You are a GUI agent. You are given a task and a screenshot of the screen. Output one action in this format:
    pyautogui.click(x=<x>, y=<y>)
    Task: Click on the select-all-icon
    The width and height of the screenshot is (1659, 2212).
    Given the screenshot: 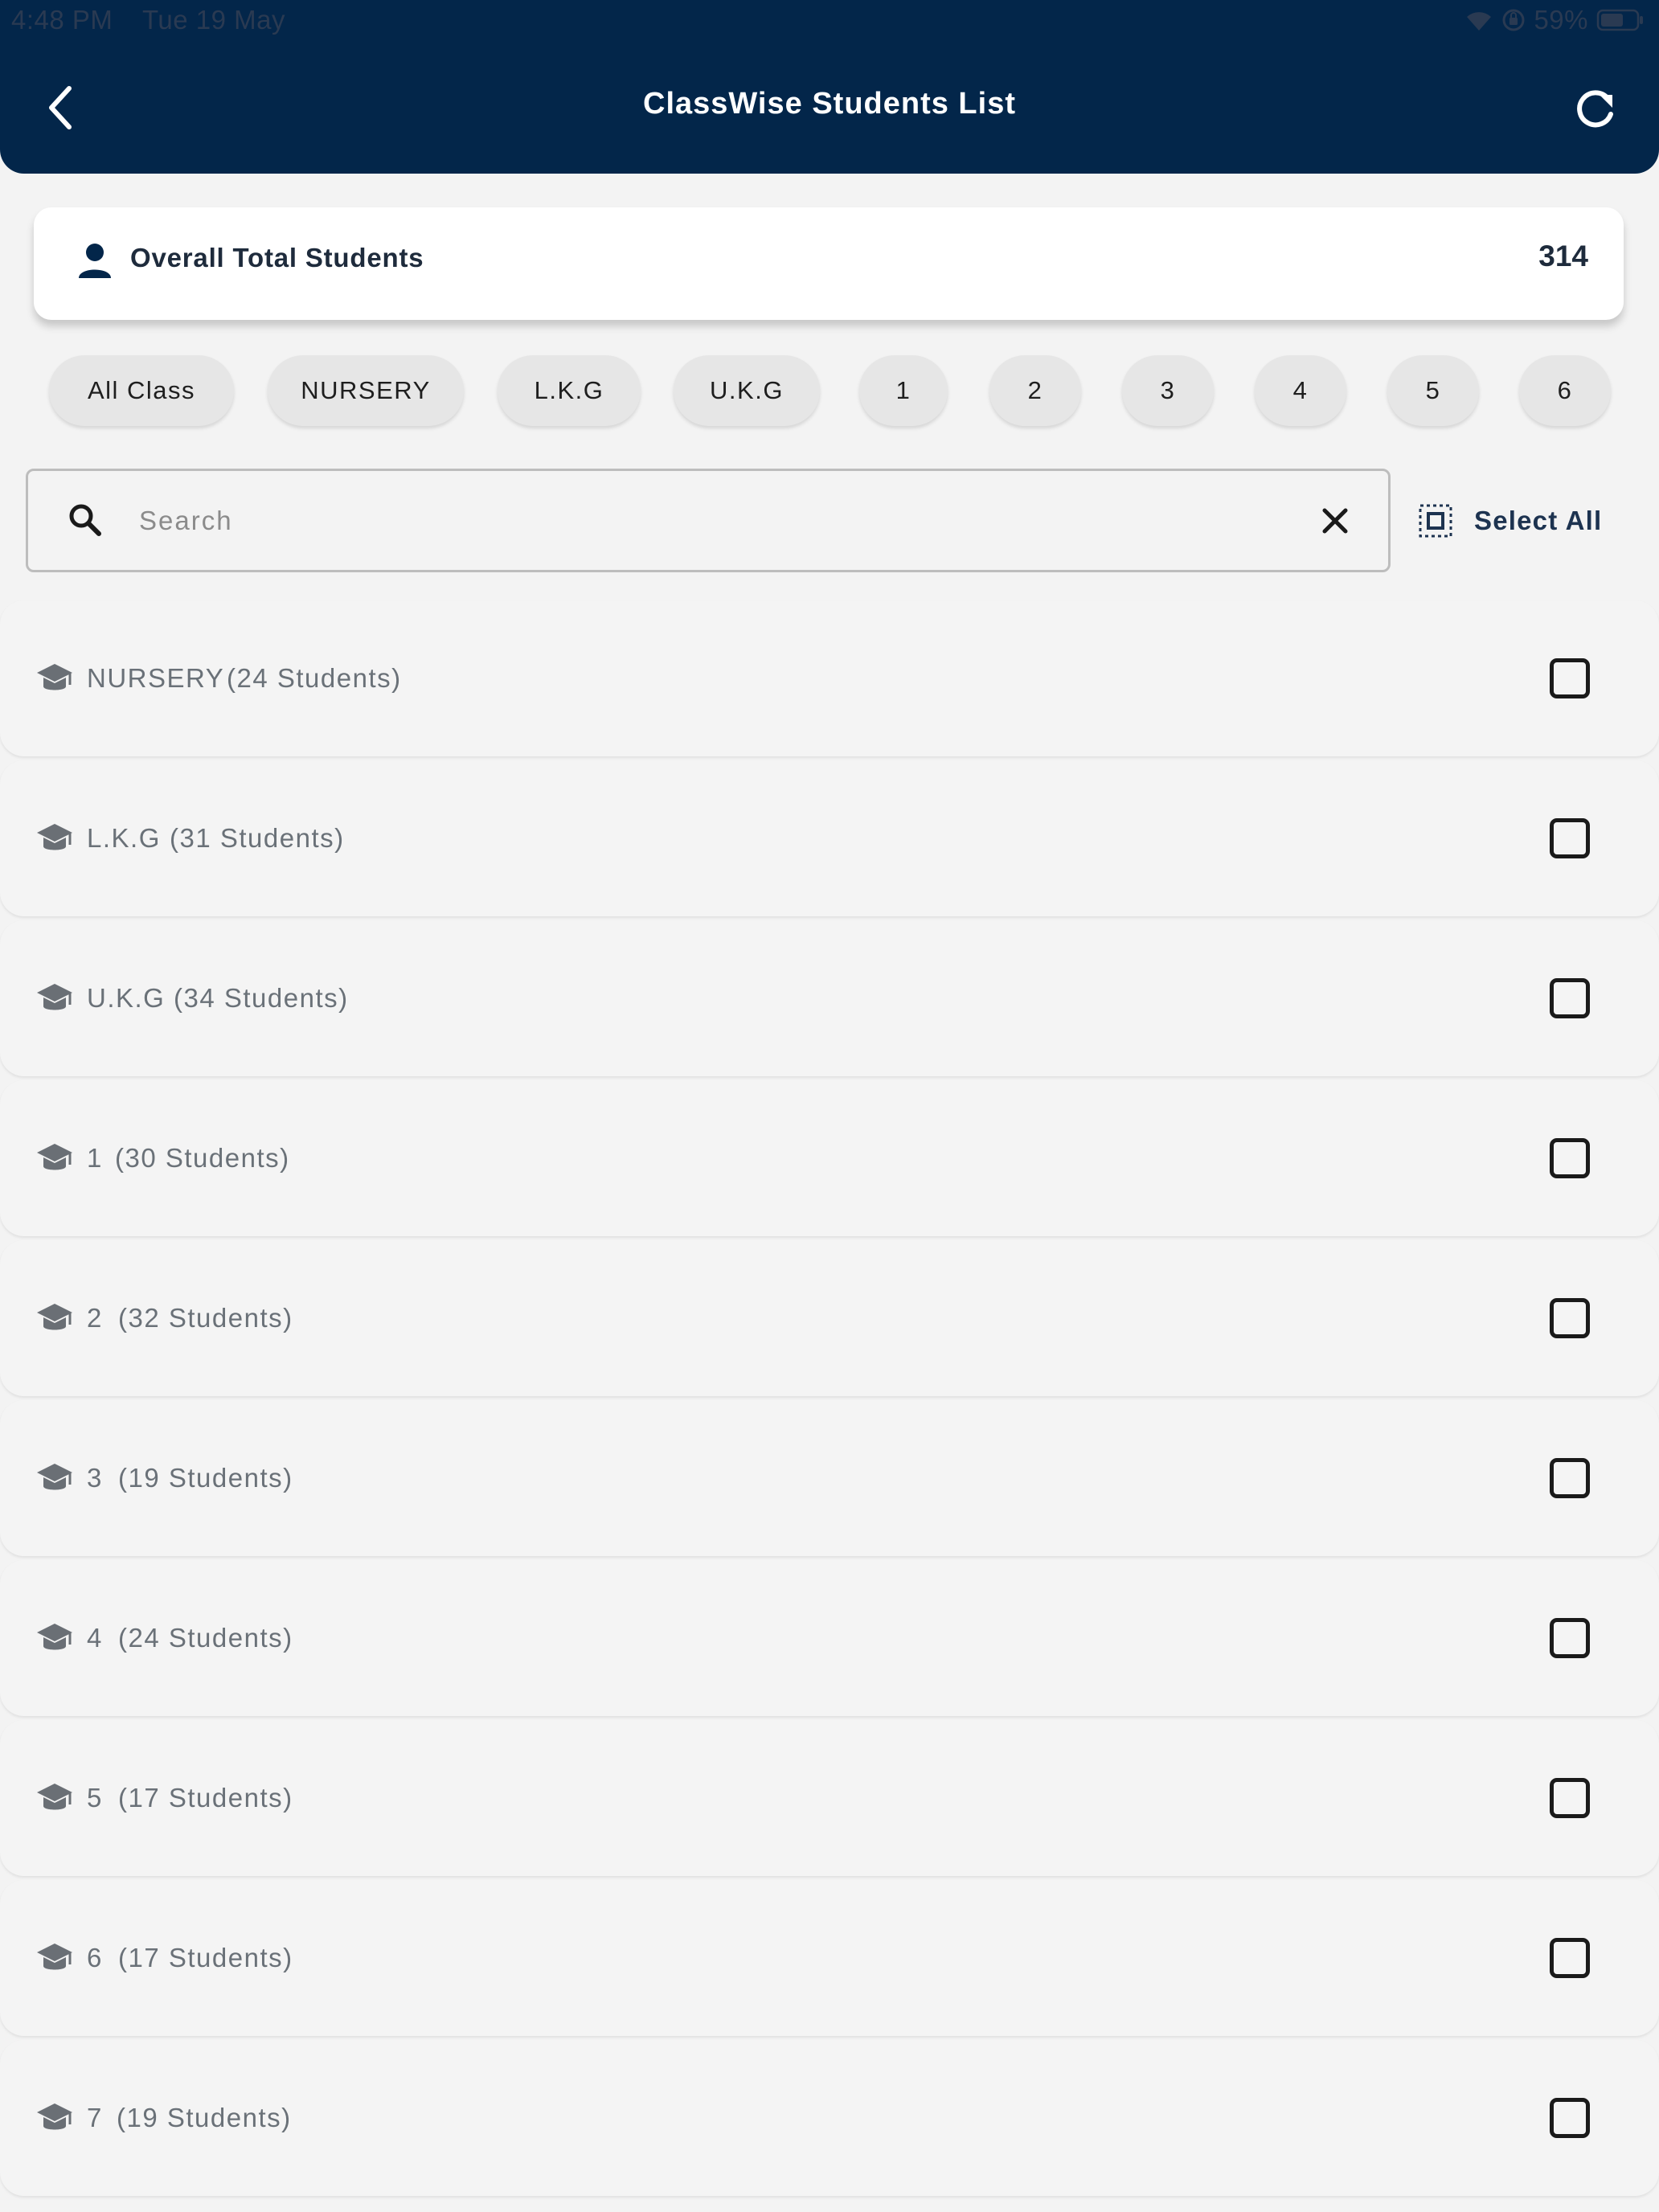 What is the action you would take?
    pyautogui.click(x=1435, y=521)
    